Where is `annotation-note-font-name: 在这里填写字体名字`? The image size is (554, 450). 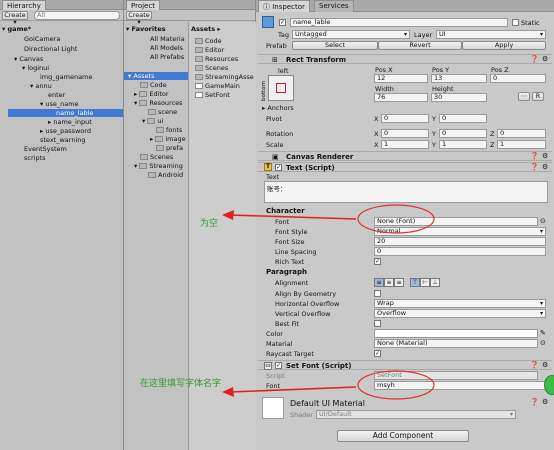
annotation-note-font-name: 在这里填写字体名字 is located at coordinates (181, 384).